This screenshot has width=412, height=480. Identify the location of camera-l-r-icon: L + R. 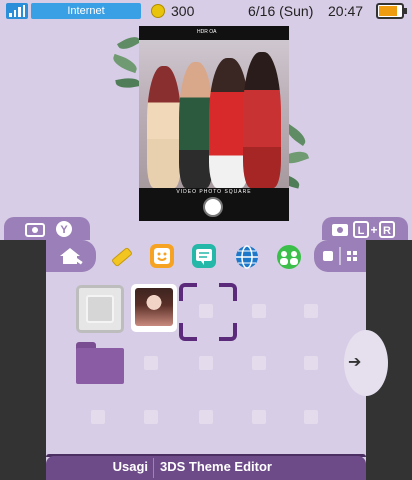
(363, 229).